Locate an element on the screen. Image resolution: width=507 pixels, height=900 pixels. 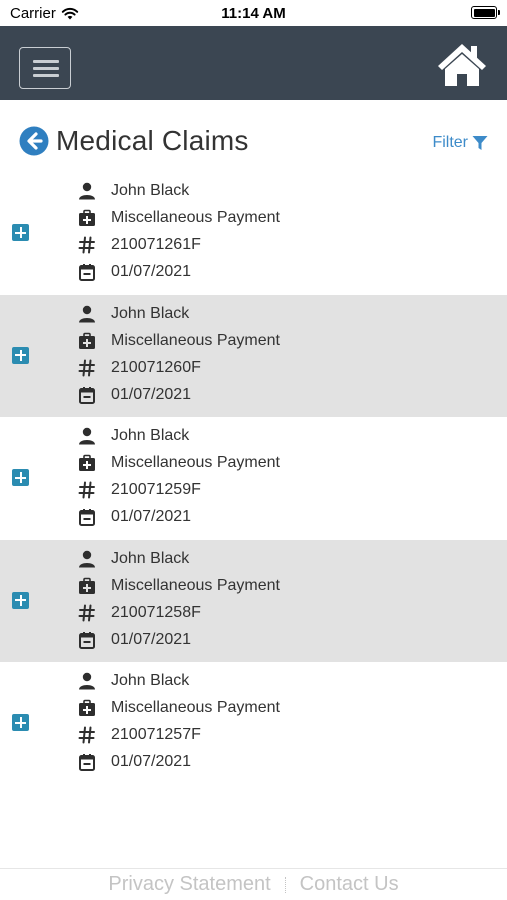
hamburger-menu-button is located at coordinates (45, 68).